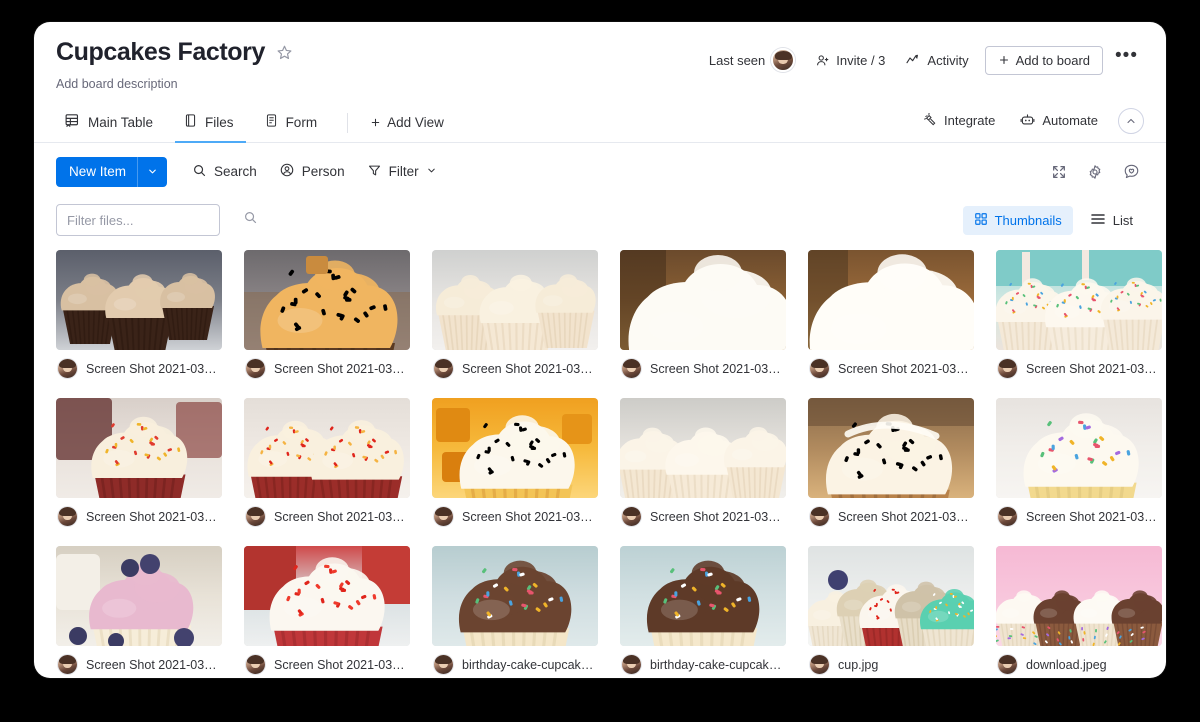 The width and height of the screenshot is (1200, 722). I want to click on filter-files-input, so click(155, 220).